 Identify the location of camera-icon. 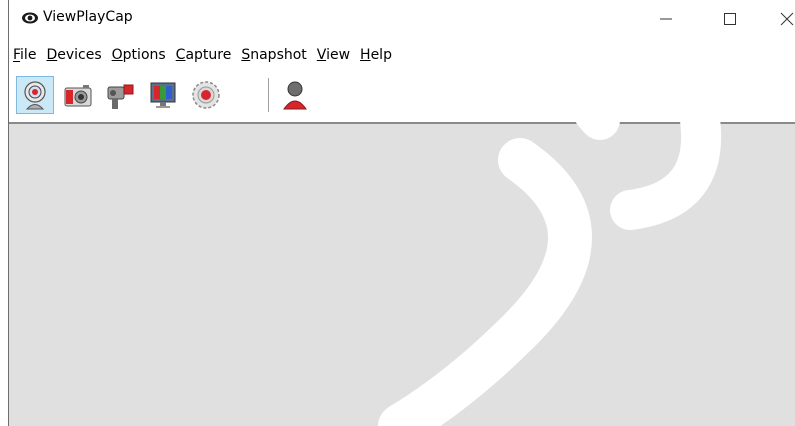
(78, 96).